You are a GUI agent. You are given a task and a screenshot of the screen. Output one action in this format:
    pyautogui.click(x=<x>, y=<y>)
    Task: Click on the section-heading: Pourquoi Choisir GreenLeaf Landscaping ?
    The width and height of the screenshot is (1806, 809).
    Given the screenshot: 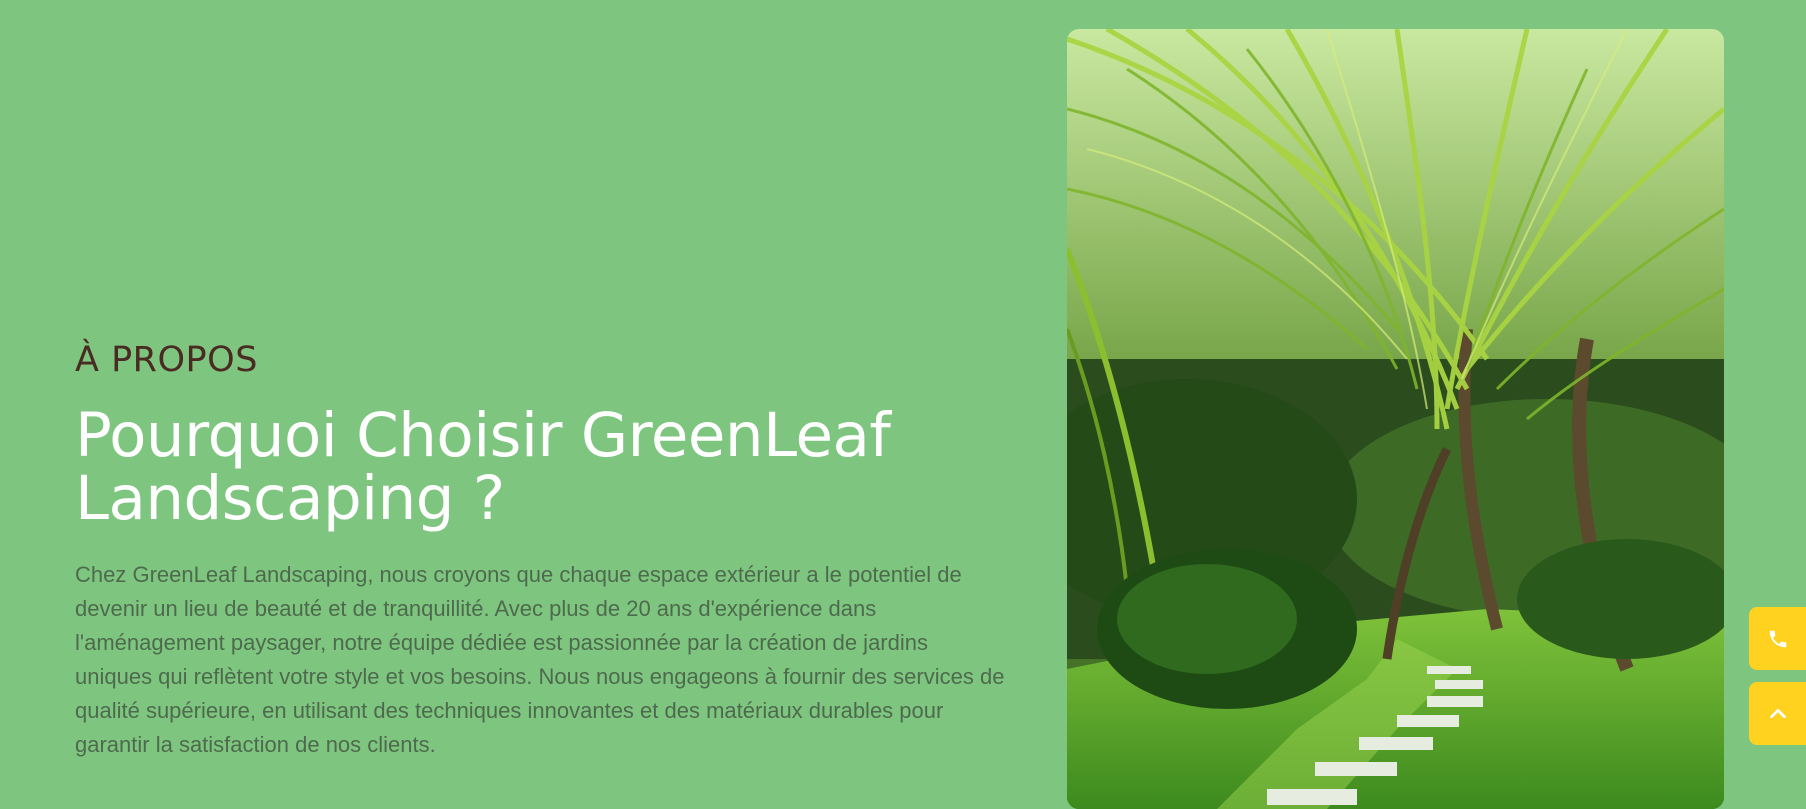 What is the action you would take?
    pyautogui.click(x=545, y=467)
    